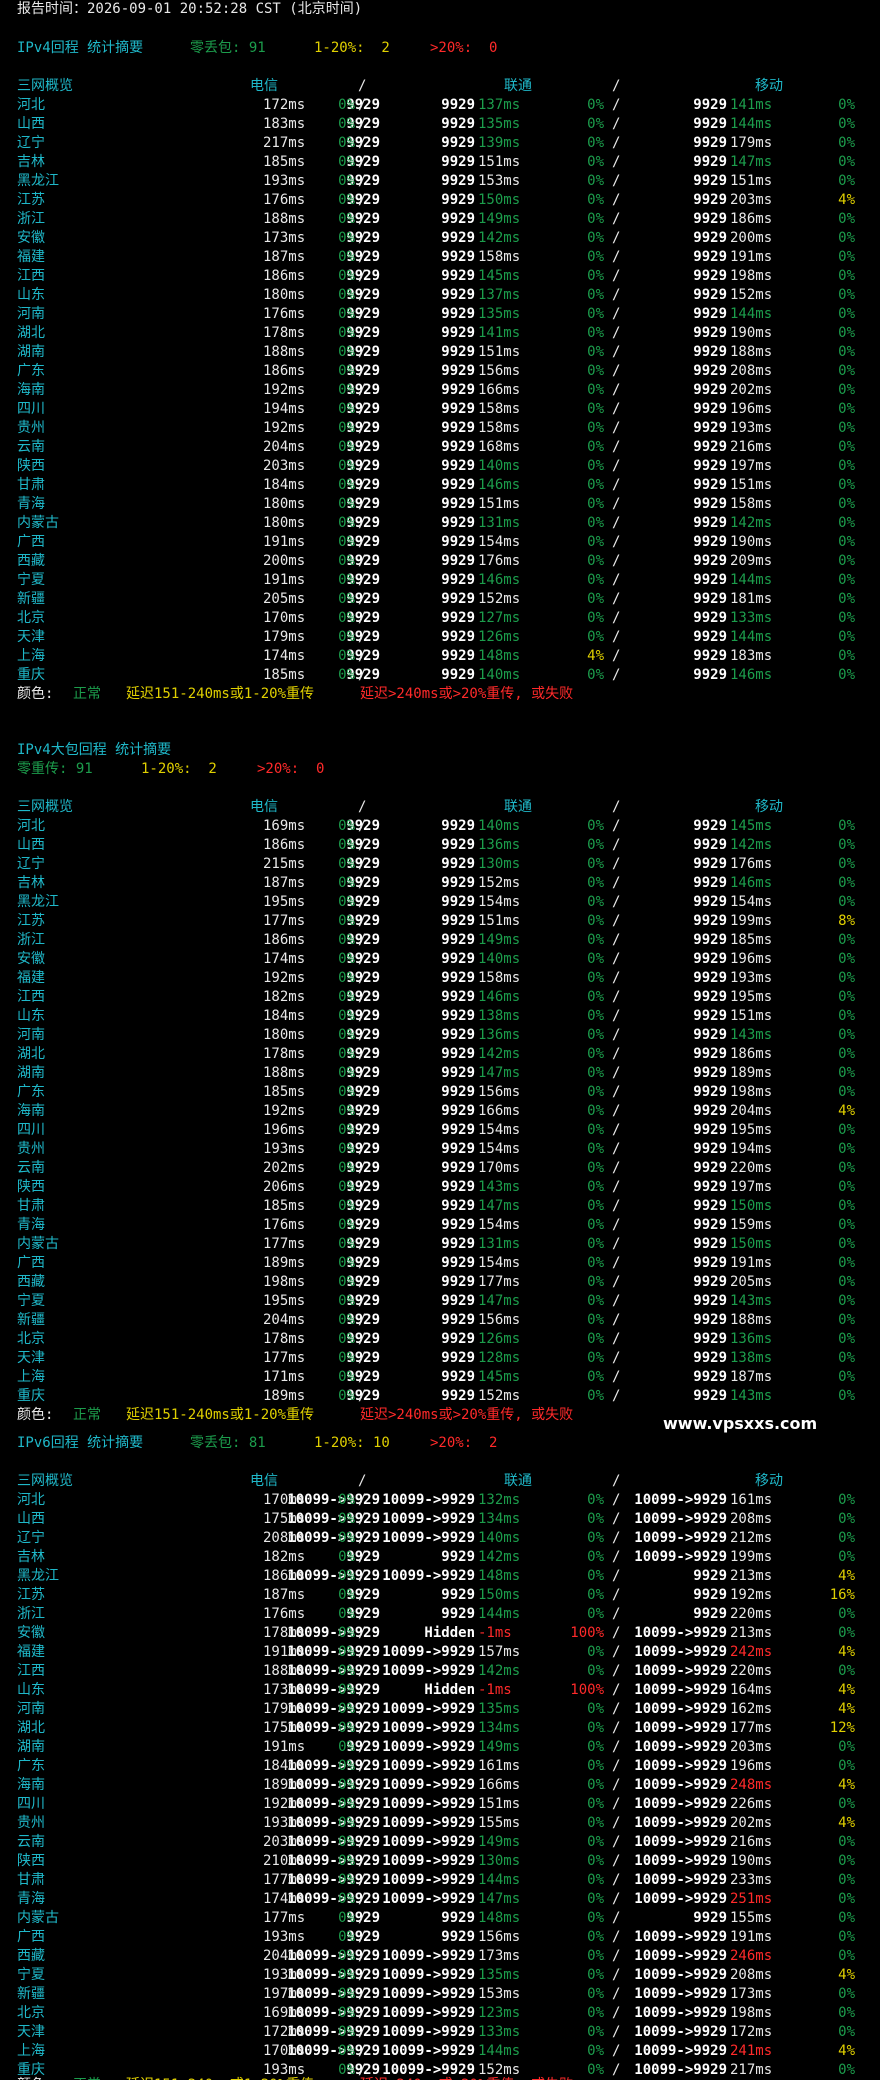  What do you see at coordinates (846, 1111) in the screenshot?
I see `cm-loss: 4%` at bounding box center [846, 1111].